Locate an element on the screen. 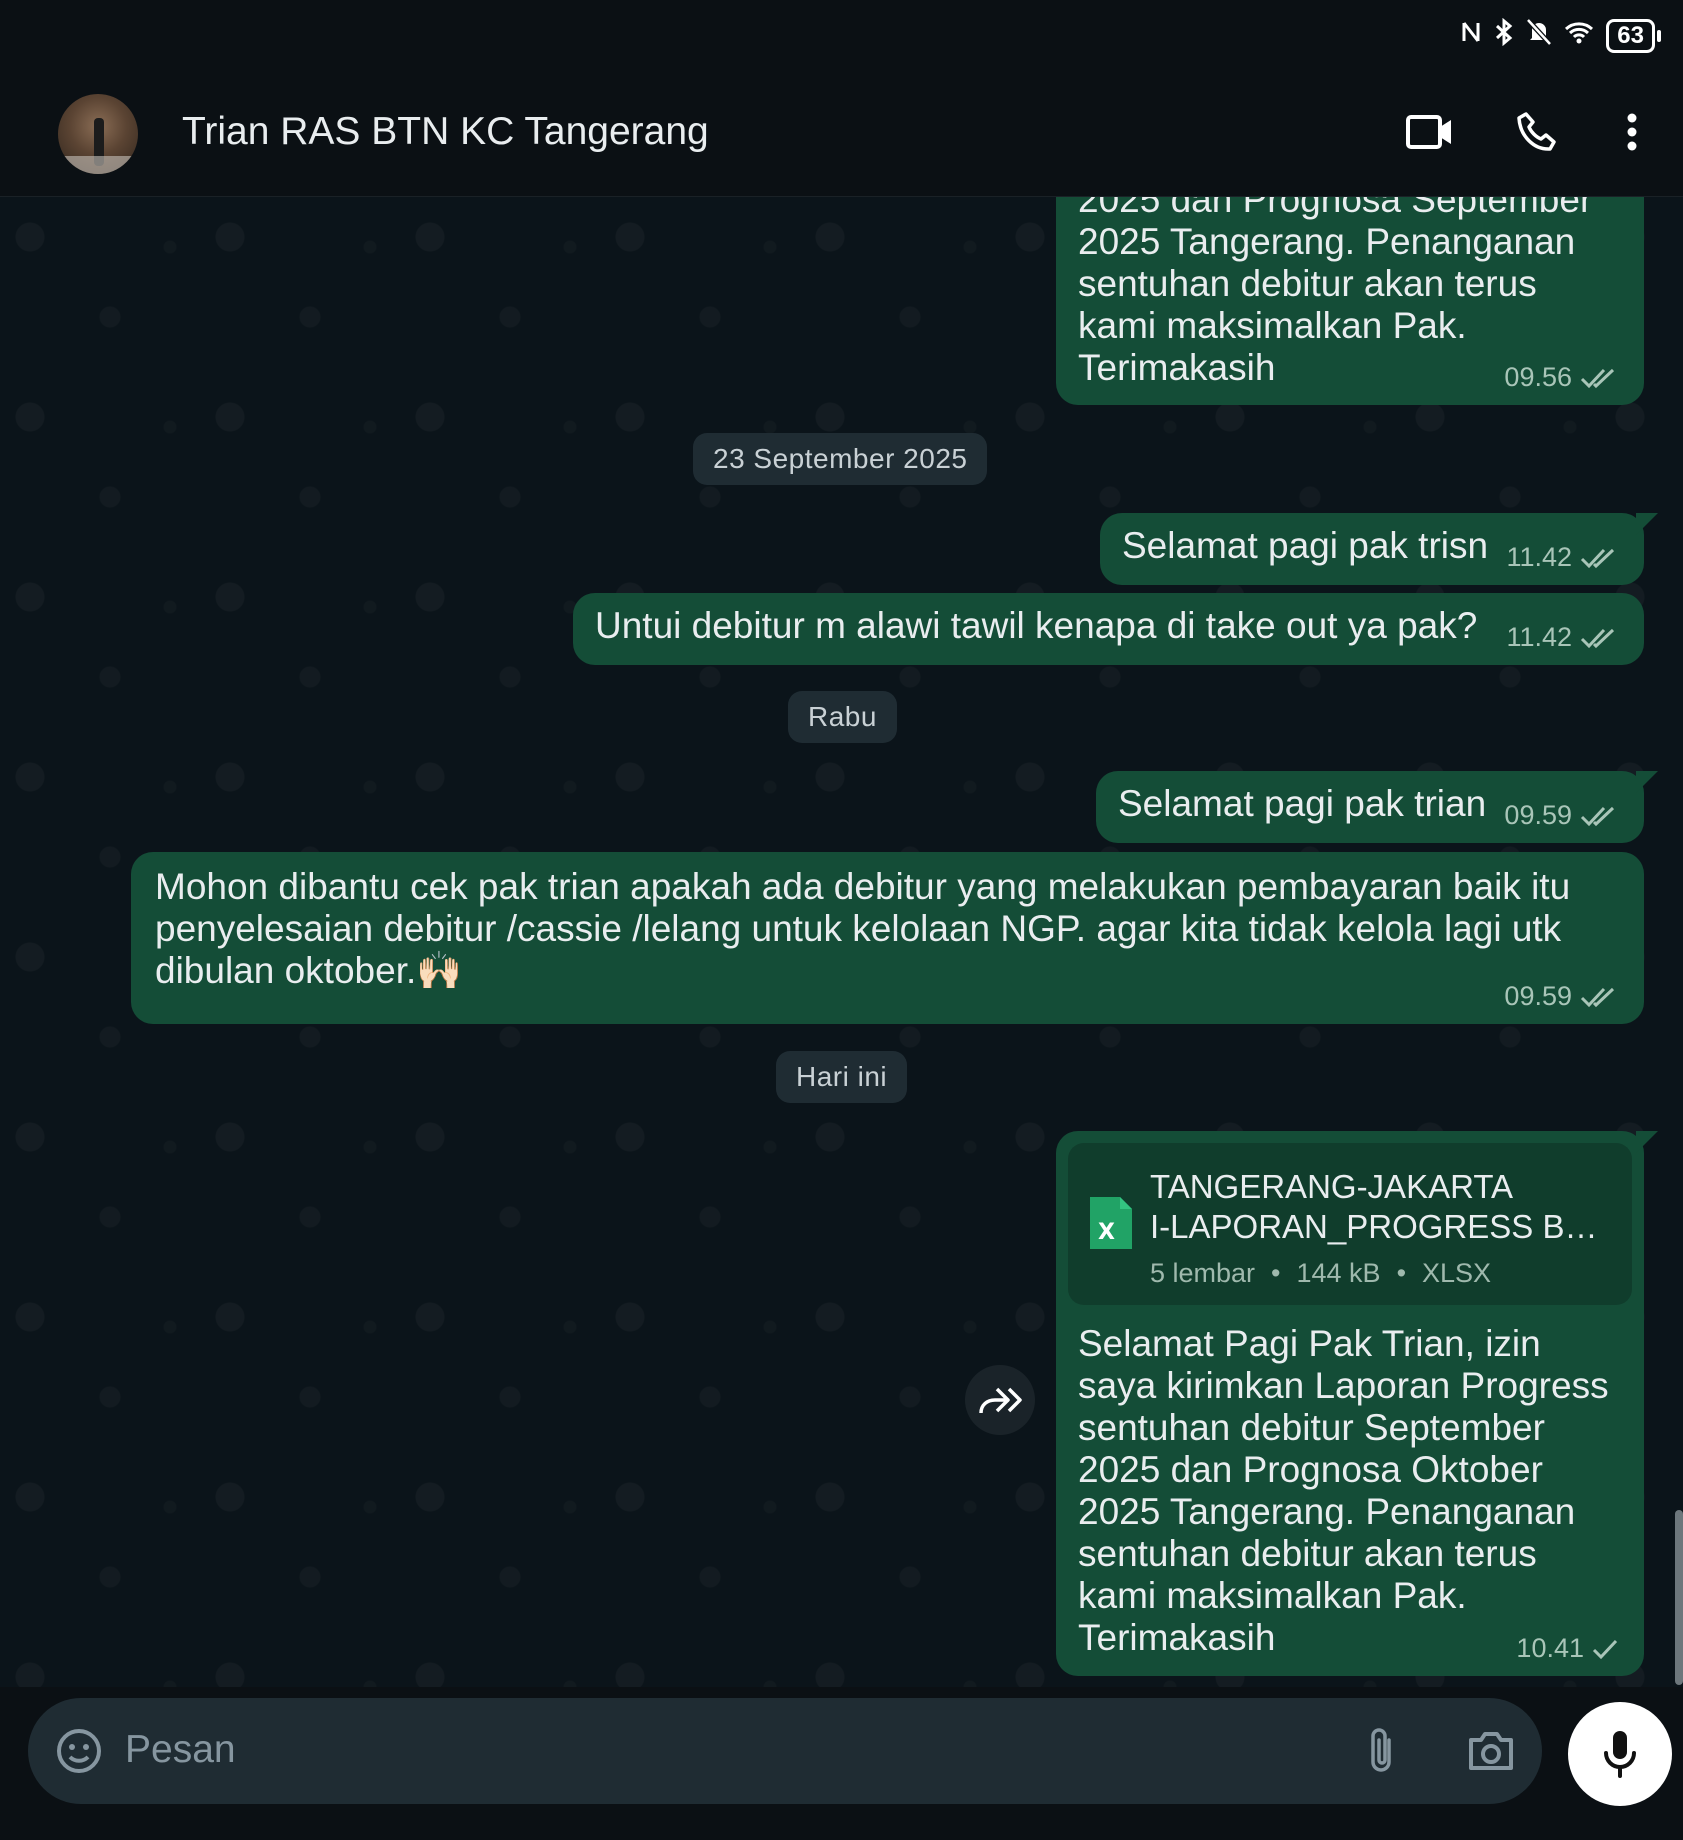 This screenshot has width=1683, height=1840. message-text: Selamat pagi pak trisn is located at coordinates (1305, 545).